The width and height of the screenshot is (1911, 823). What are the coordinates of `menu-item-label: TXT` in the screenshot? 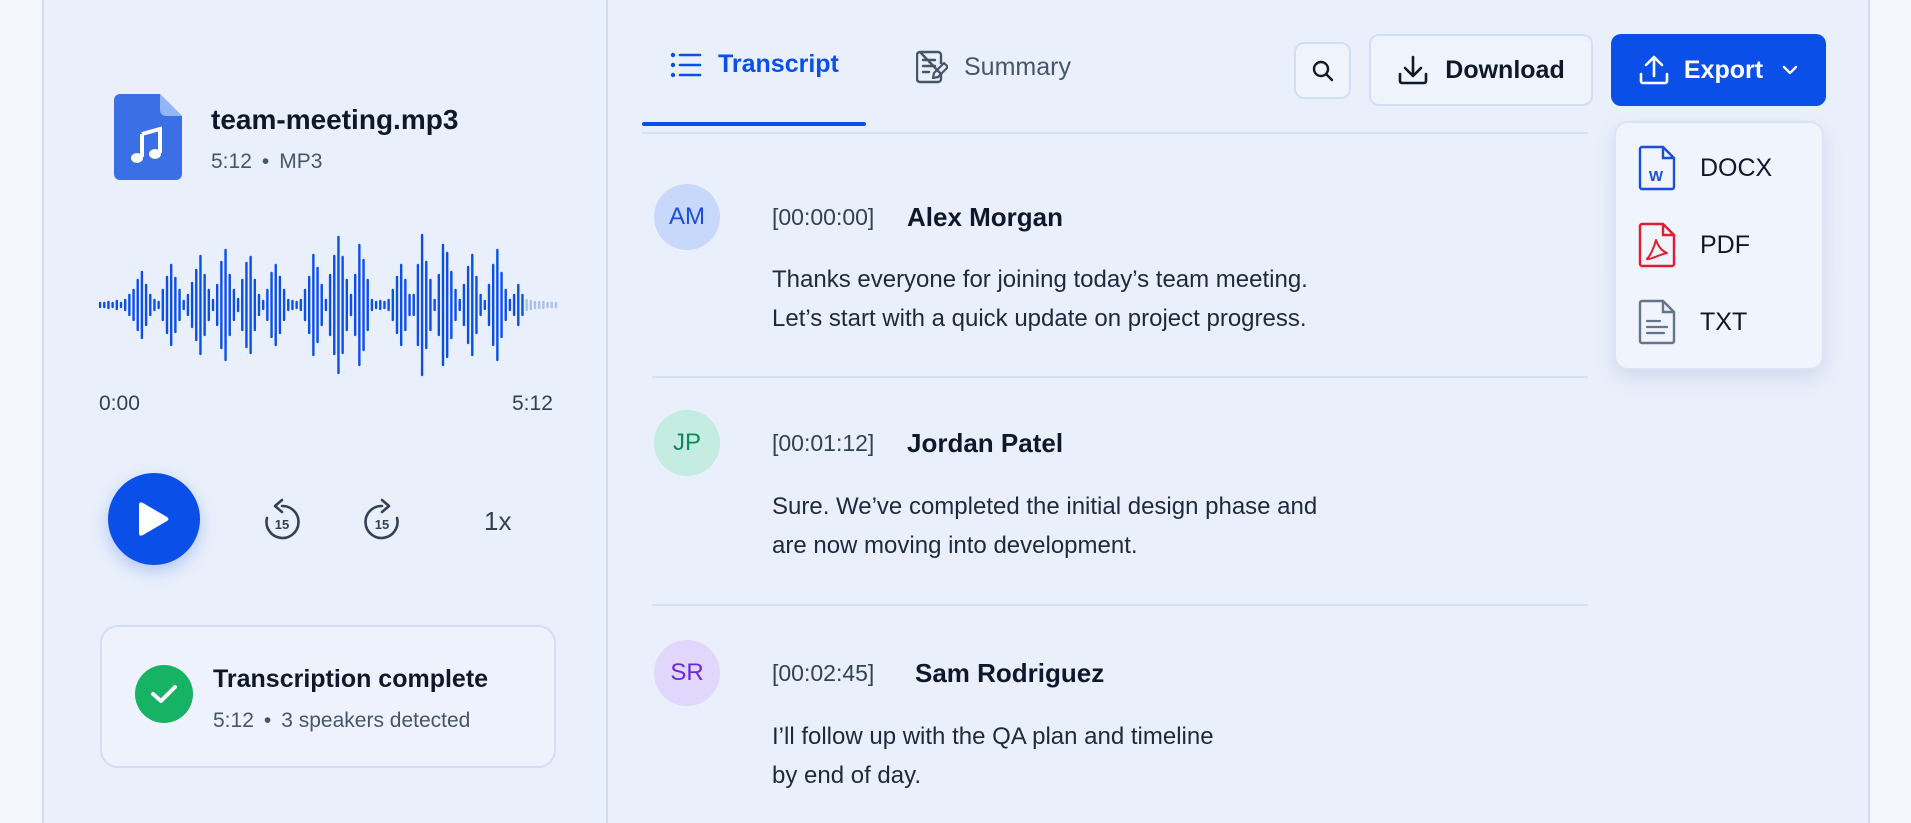 It's located at (1724, 321).